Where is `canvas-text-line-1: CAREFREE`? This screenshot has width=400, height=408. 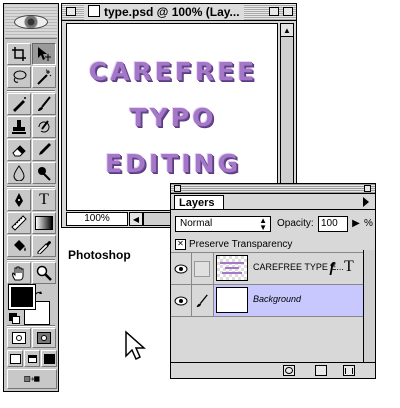
canvas-text-line-1: CAREFREE is located at coordinates (173, 71).